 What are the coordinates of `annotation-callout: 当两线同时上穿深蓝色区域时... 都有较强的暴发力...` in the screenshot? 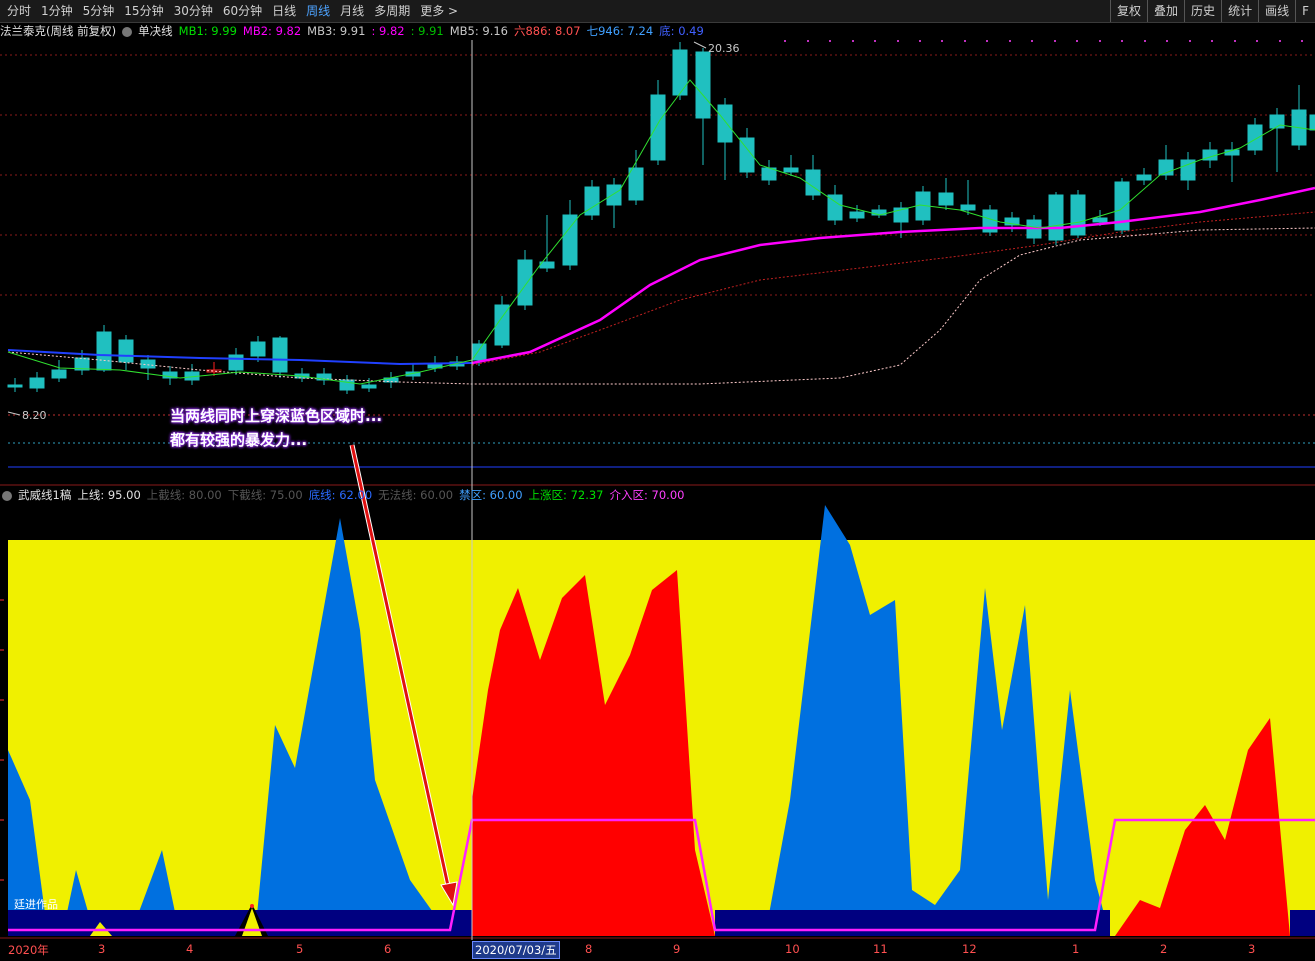 It's located at (276, 428).